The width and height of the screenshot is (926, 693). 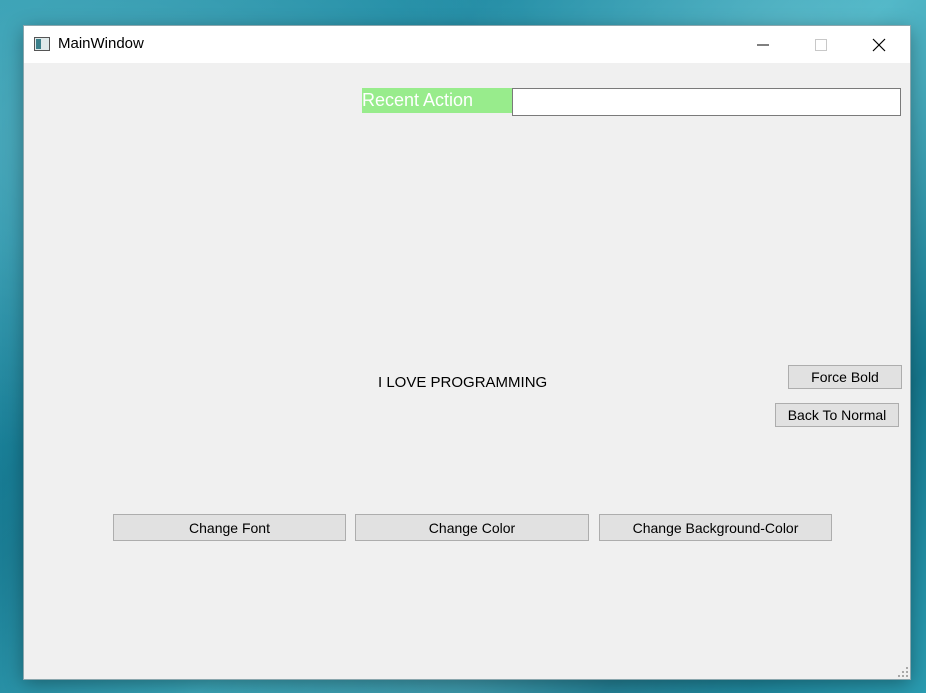 I want to click on app-window-icon, so click(x=42, y=44).